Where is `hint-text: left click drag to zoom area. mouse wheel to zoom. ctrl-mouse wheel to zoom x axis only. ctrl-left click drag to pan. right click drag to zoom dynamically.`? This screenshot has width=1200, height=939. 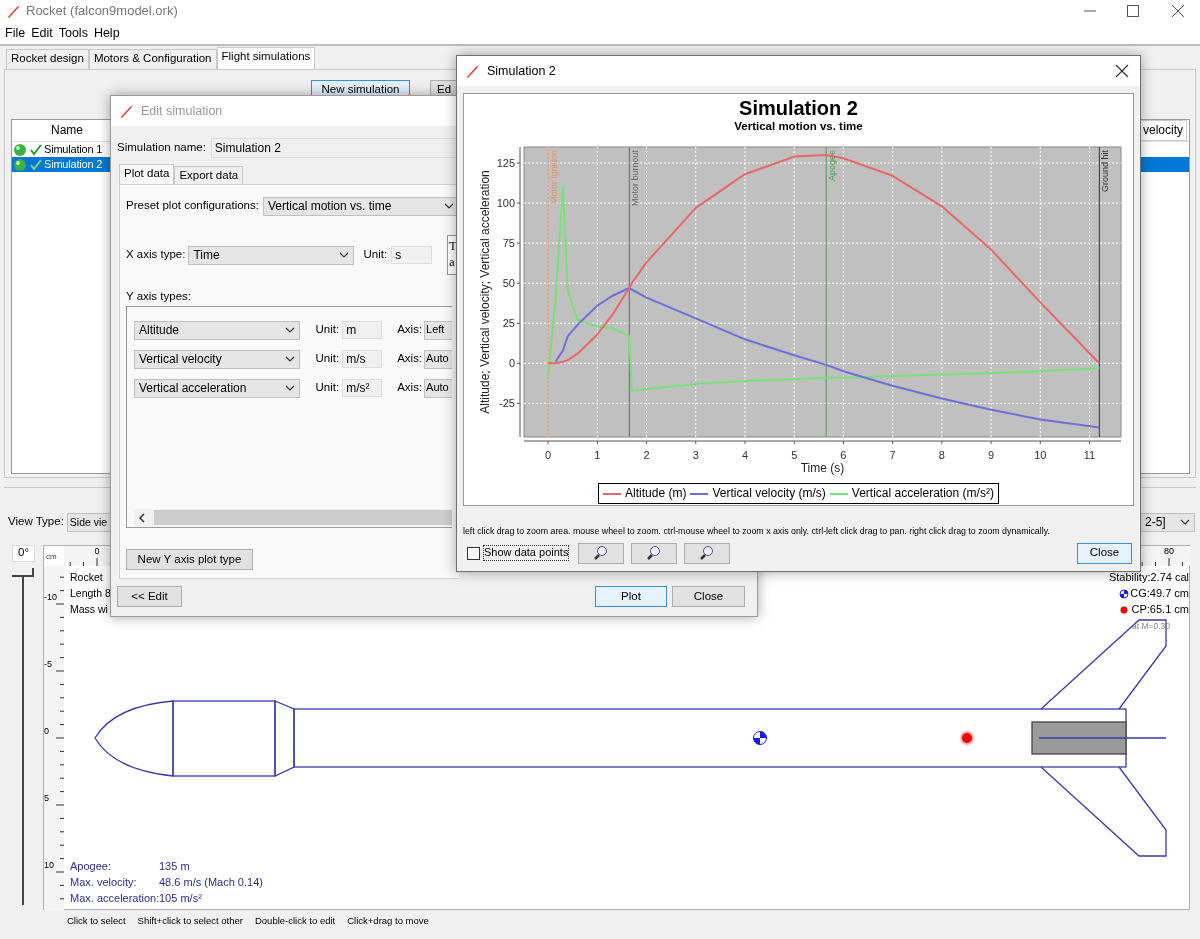 hint-text: left click drag to zoom area. mouse wheel to zoom. ctrl-mouse wheel to zoom x axis only. ctrl-left click drag to pan. right click drag to zoom dynamically. is located at coordinates (757, 532).